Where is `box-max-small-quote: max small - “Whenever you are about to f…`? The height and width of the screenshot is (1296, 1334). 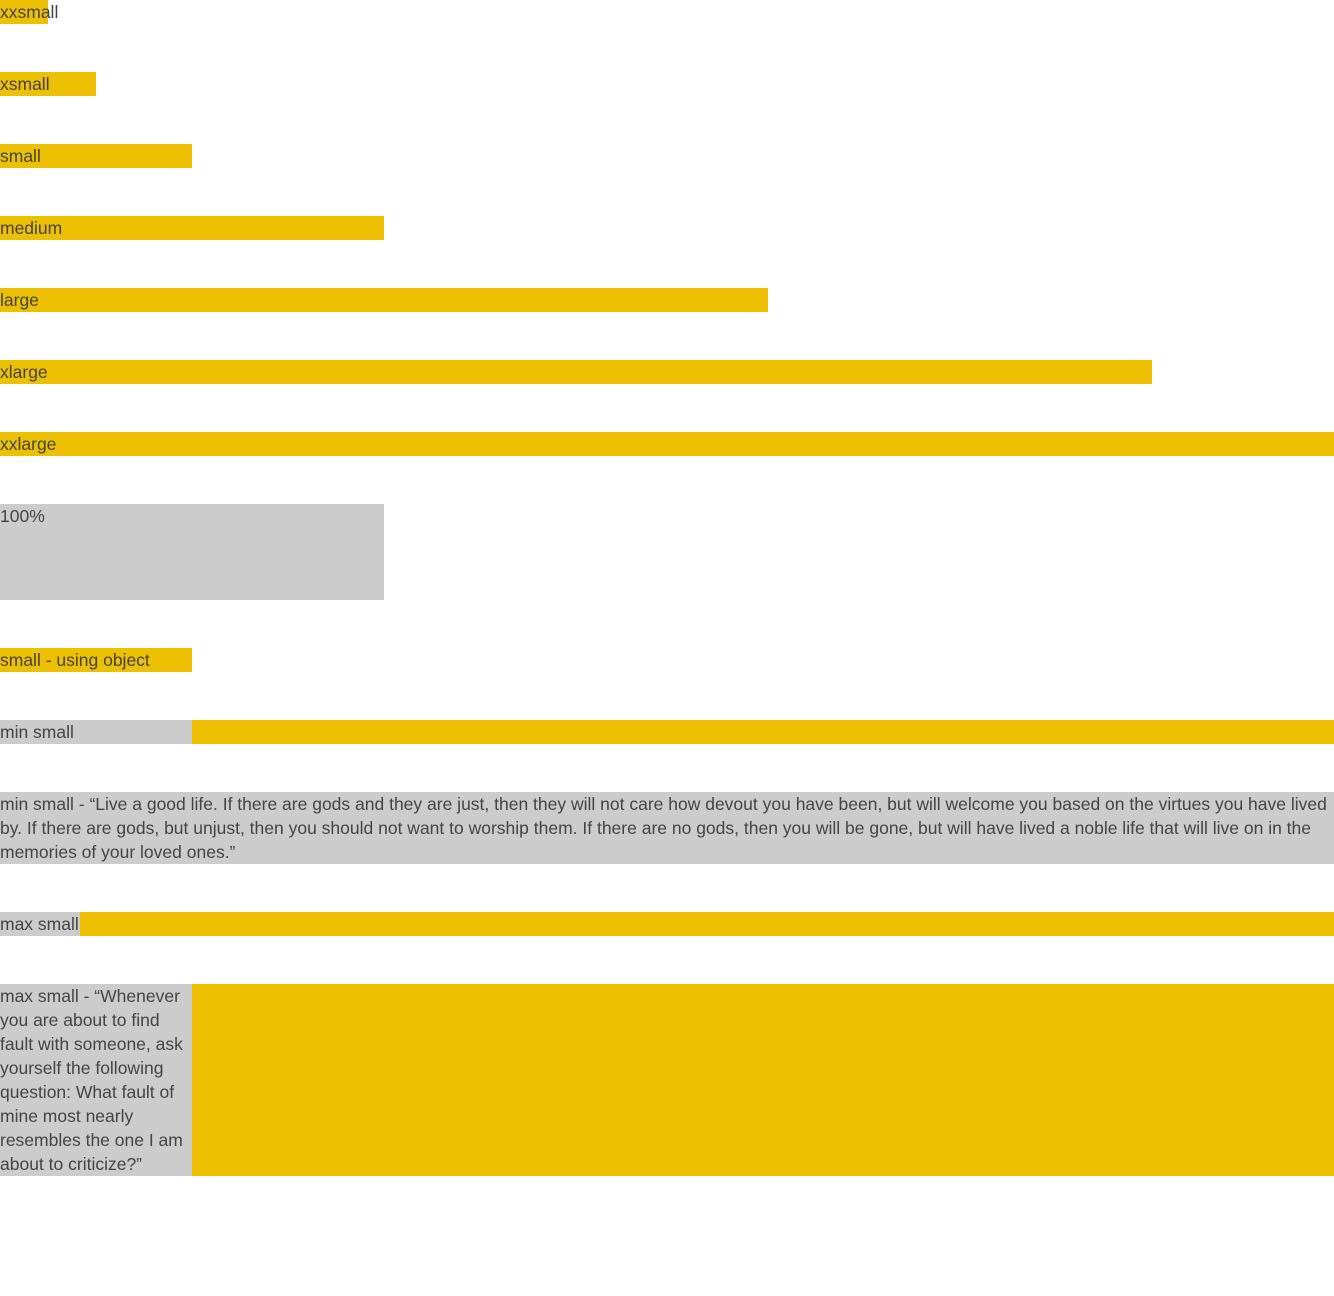 box-max-small-quote: max small - “Whenever you are about to f… is located at coordinates (96, 1080).